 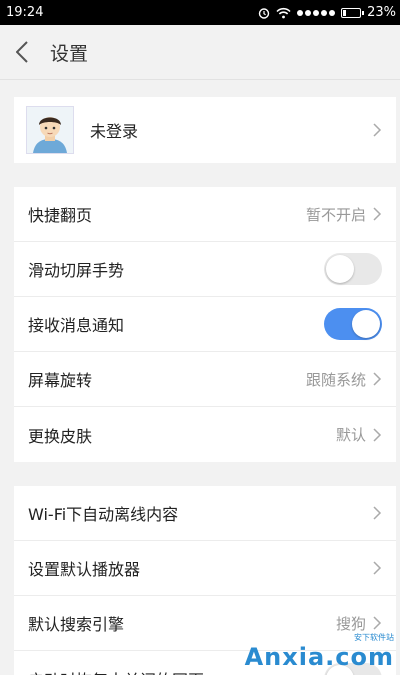 I want to click on profile-name: 未登录, so click(x=114, y=131).